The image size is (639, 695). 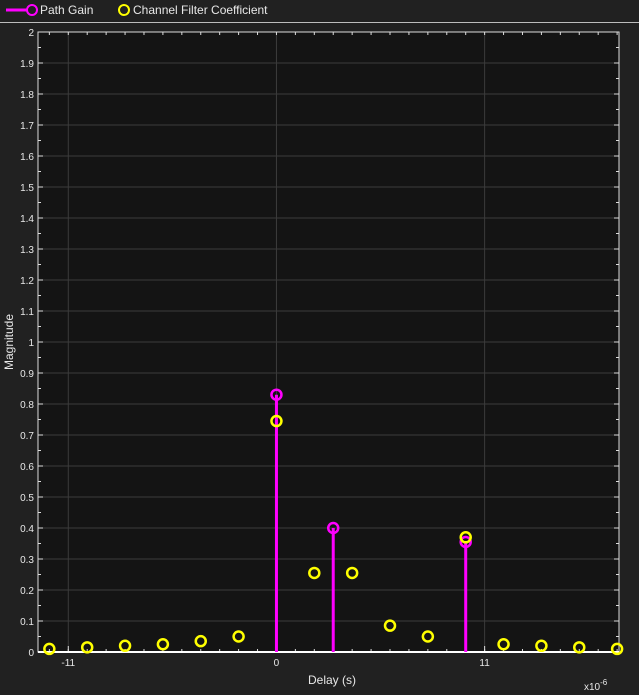 What do you see at coordinates (27, 529) in the screenshot?
I see `y-tick-label: 0.4` at bounding box center [27, 529].